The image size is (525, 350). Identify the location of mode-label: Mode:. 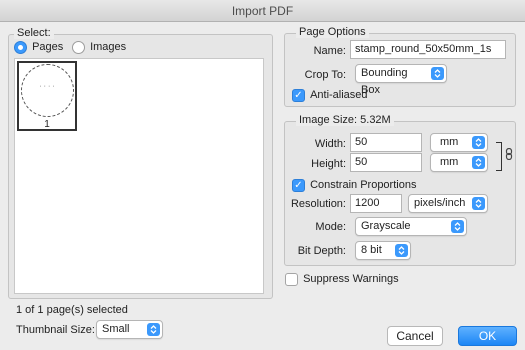
(330, 227).